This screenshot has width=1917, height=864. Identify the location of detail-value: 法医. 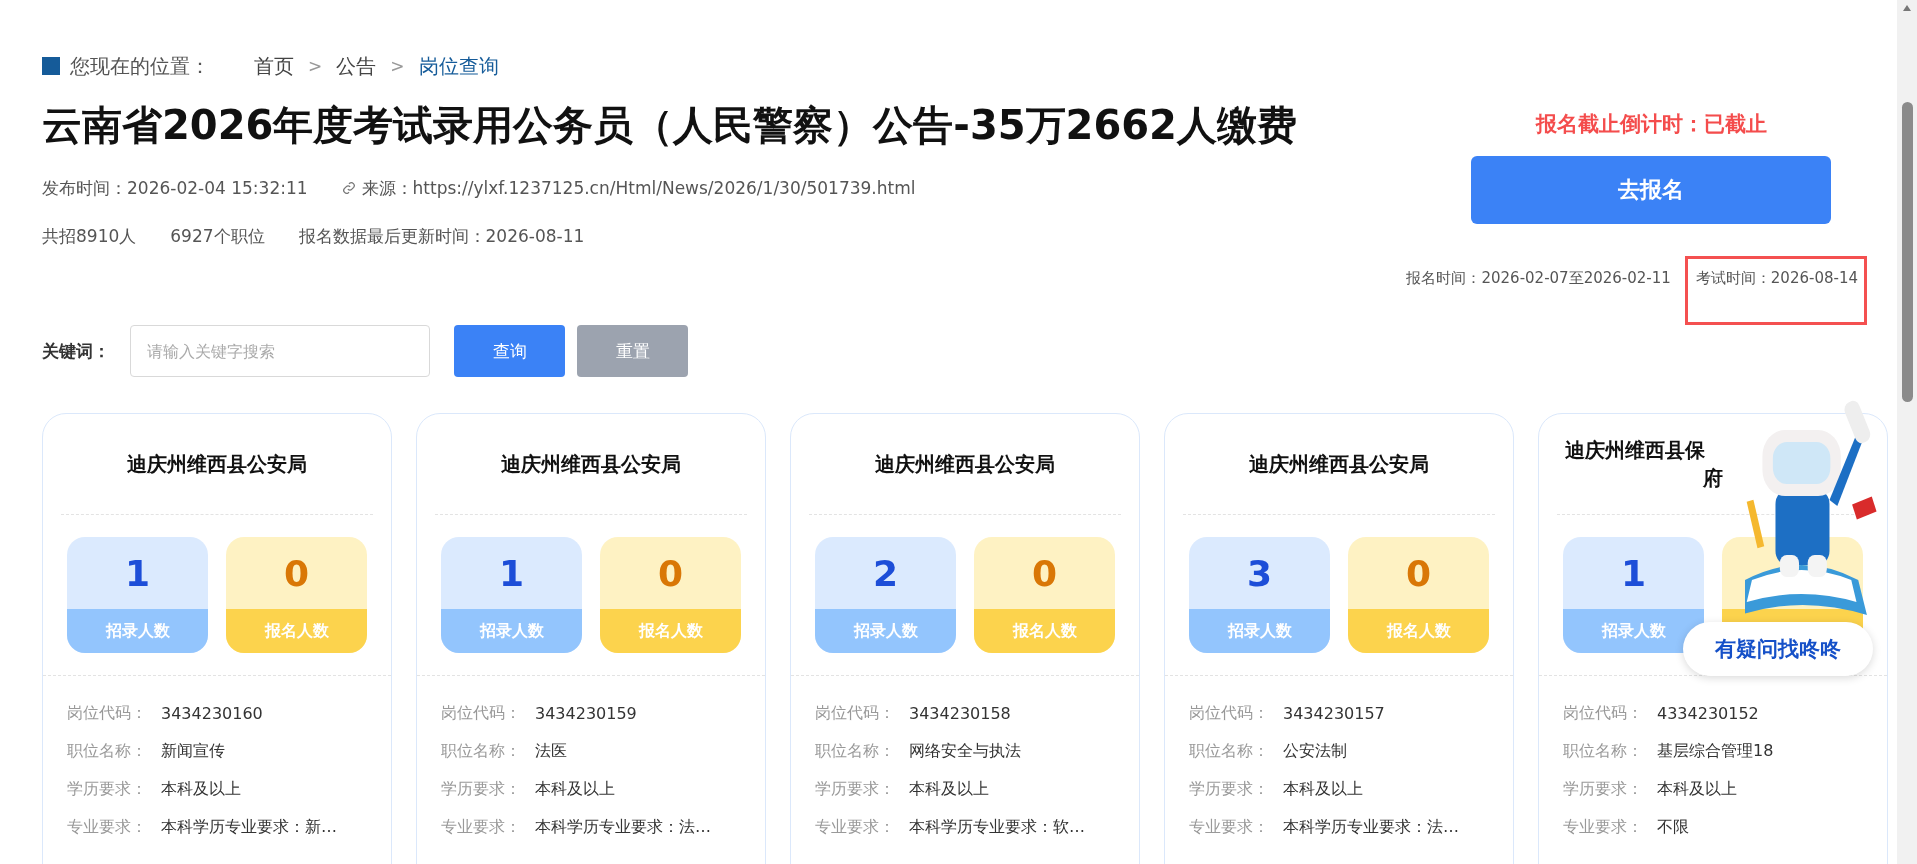
(551, 751).